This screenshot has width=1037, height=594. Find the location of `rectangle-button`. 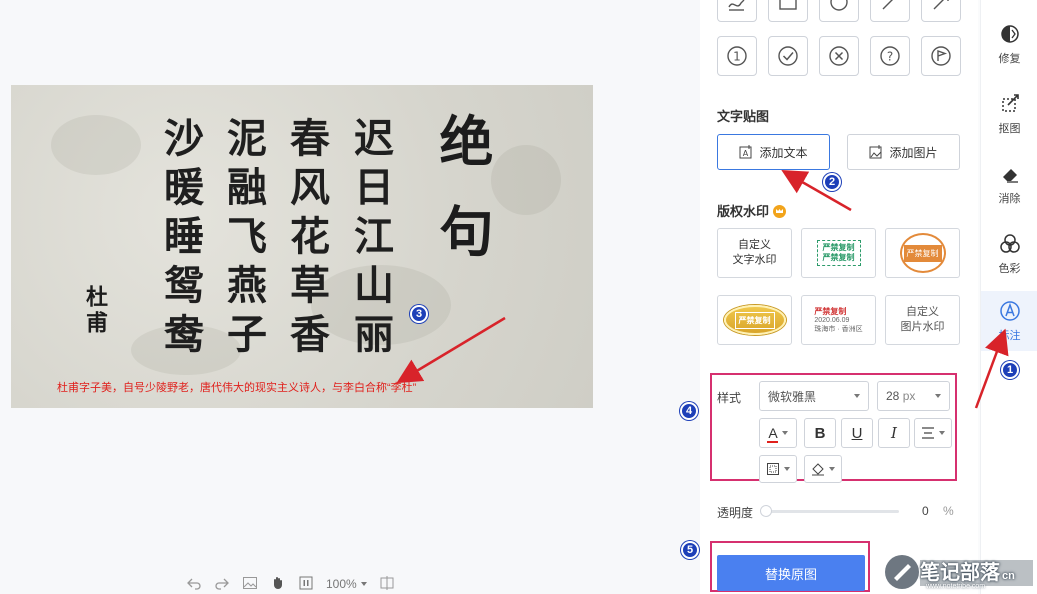

rectangle-button is located at coordinates (788, 11).